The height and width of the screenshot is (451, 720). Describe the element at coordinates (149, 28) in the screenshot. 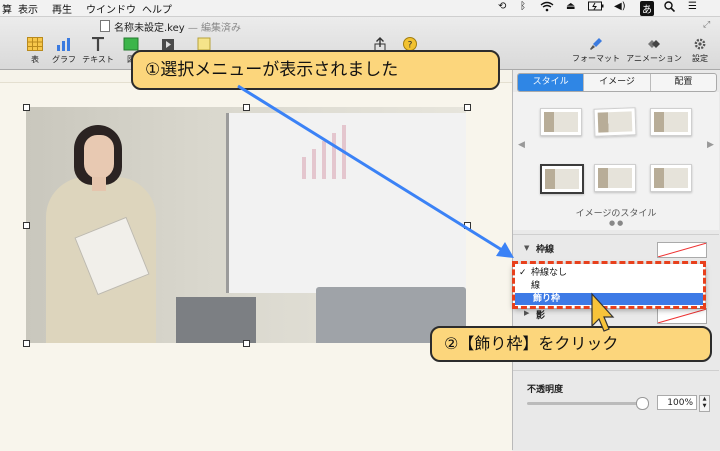

I see `document-filename: 名称未設定.key` at that location.